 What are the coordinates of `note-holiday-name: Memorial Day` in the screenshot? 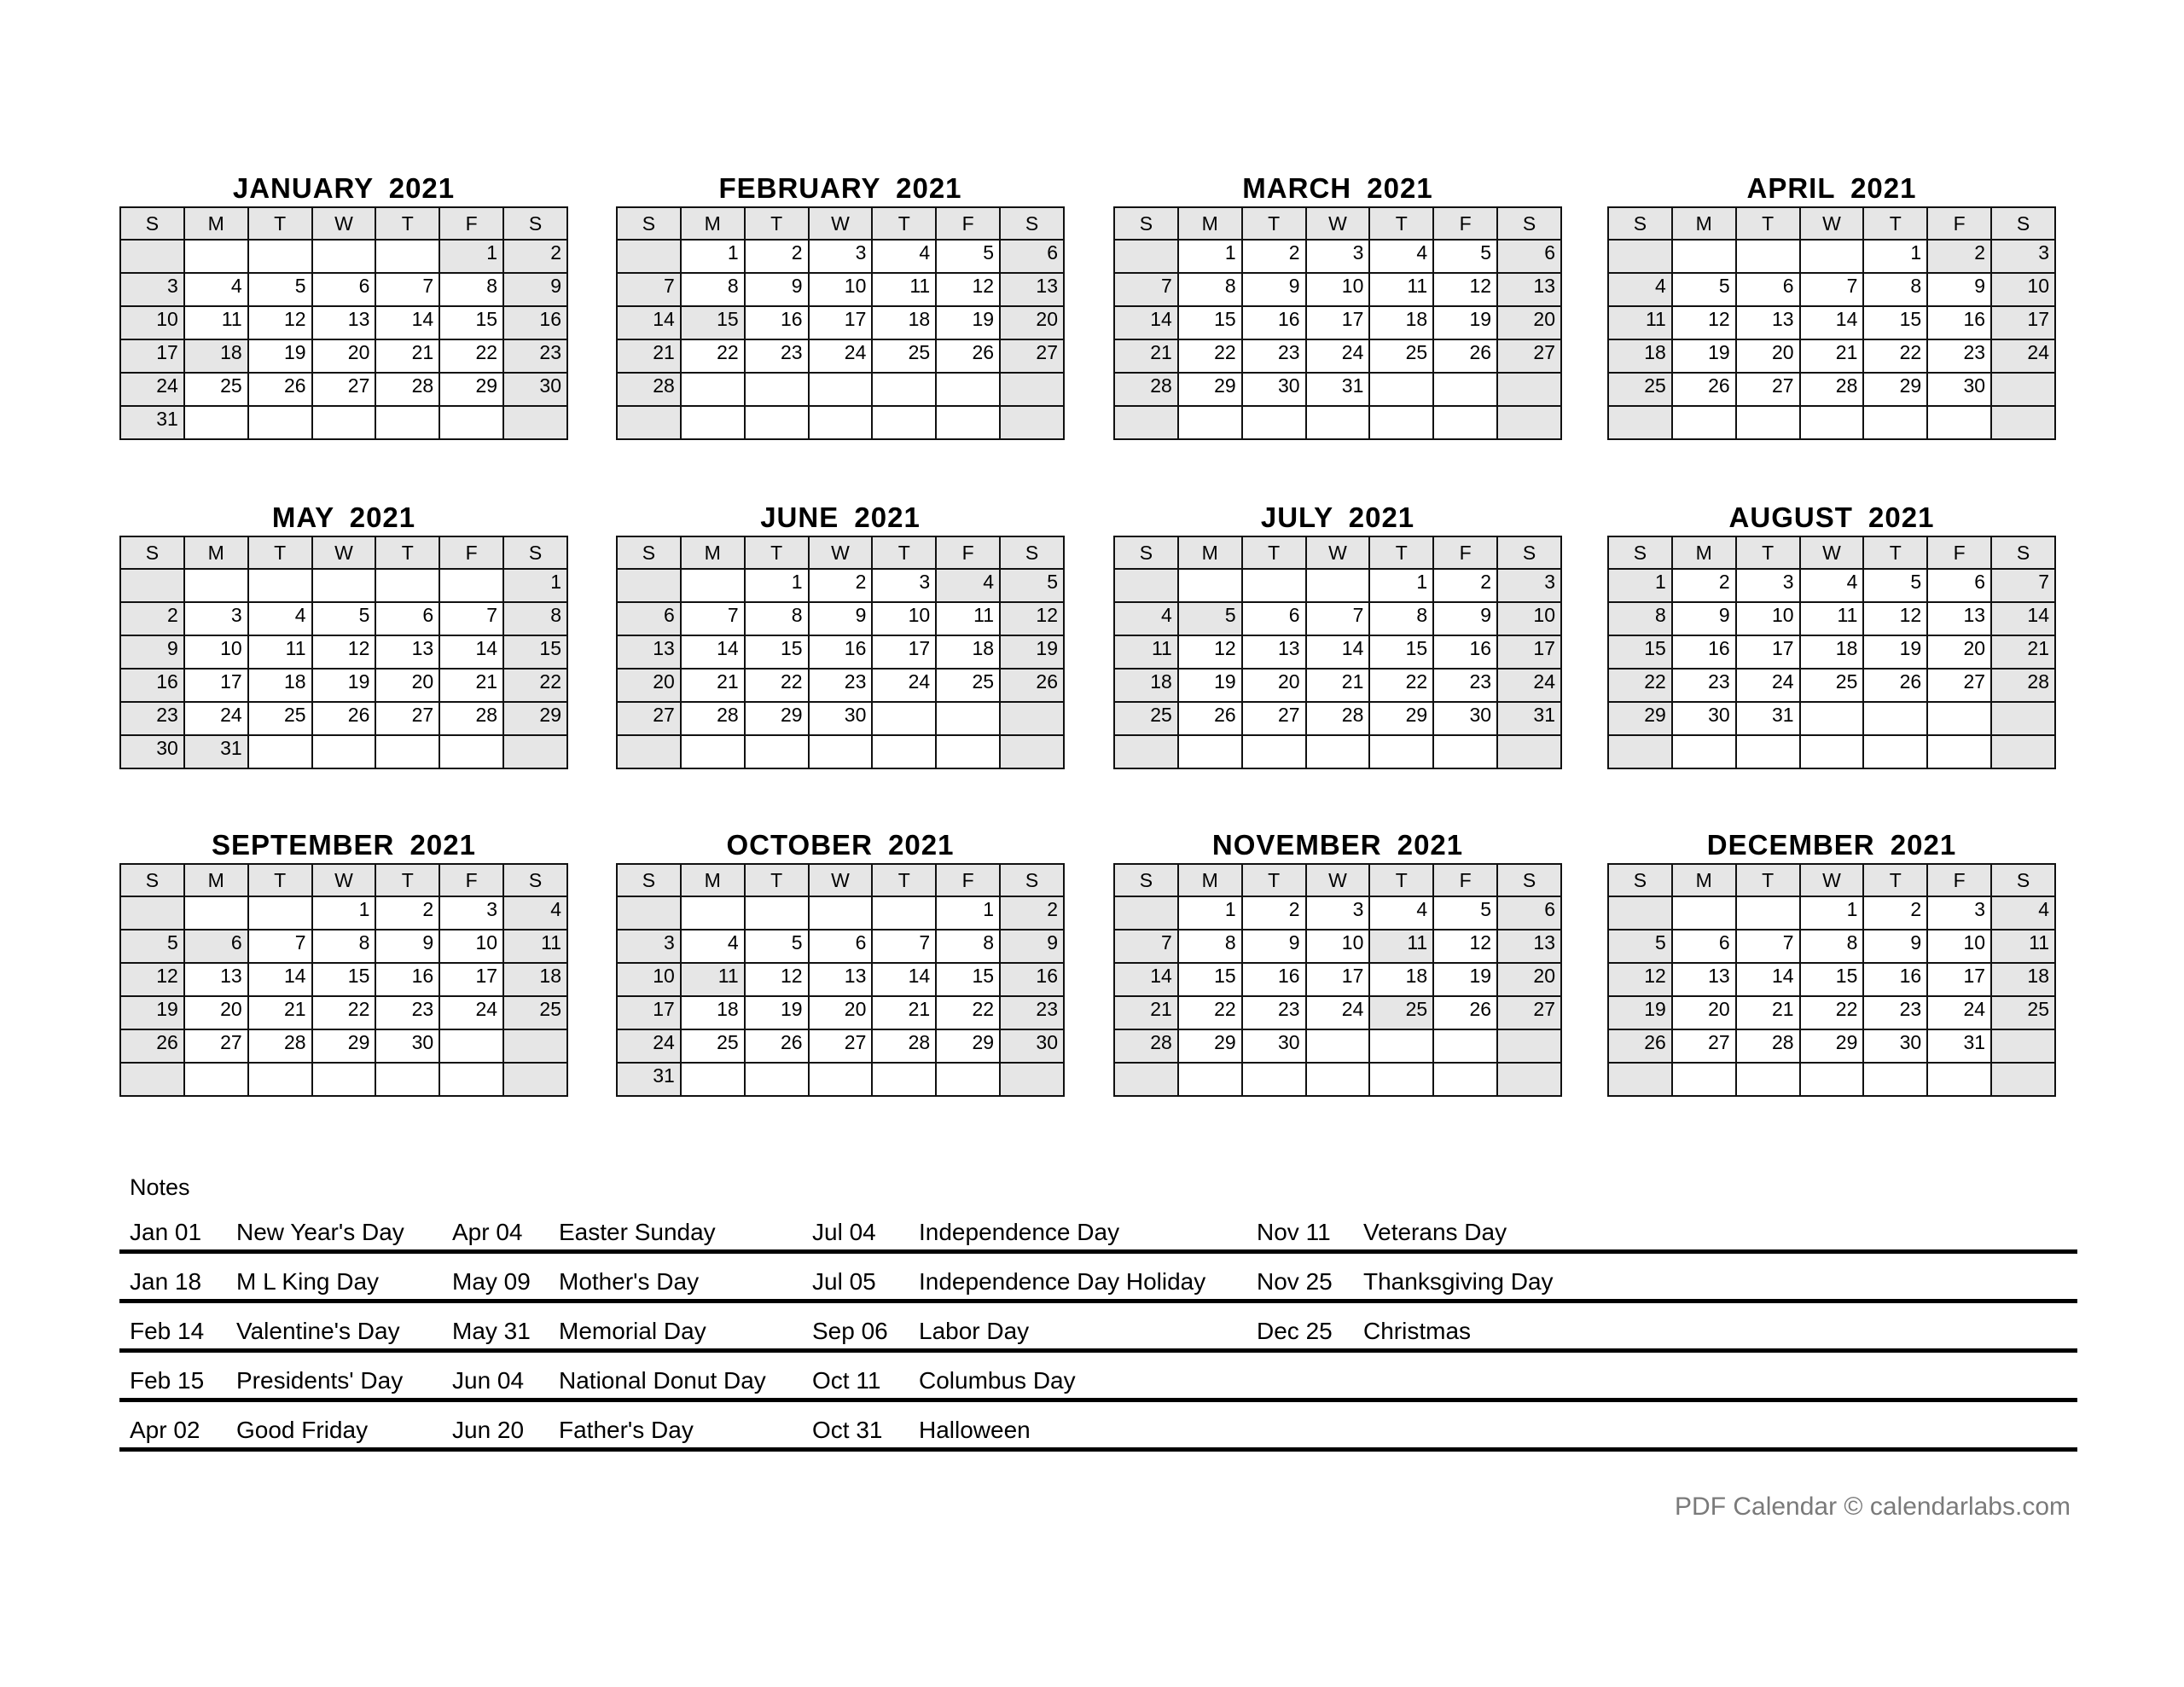 It's located at (632, 1331).